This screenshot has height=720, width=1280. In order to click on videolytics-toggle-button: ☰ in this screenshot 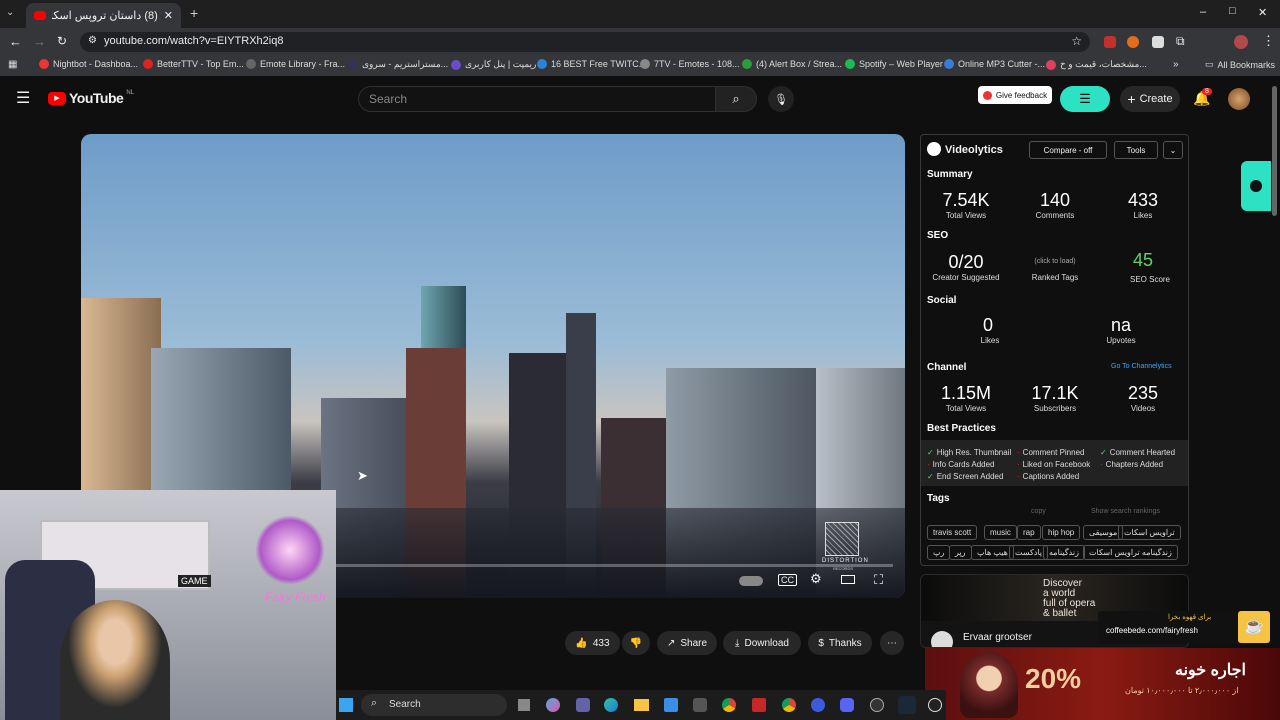, I will do `click(1085, 99)`.